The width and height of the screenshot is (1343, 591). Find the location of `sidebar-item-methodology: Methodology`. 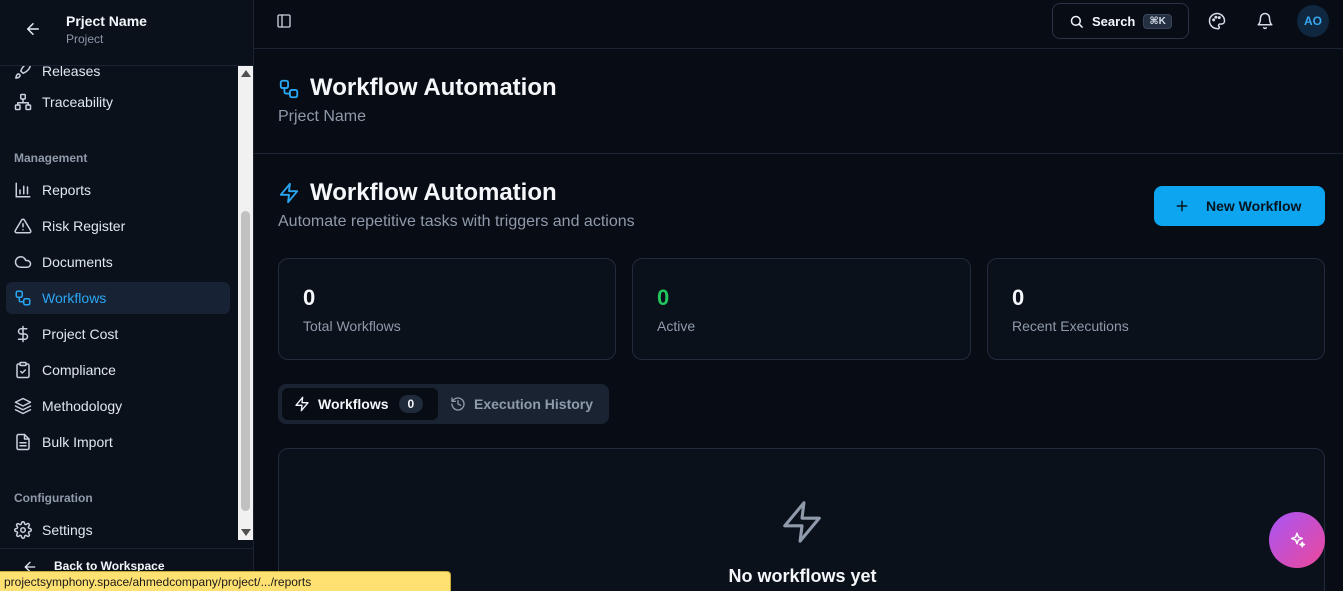

sidebar-item-methodology: Methodology is located at coordinates (118, 406).